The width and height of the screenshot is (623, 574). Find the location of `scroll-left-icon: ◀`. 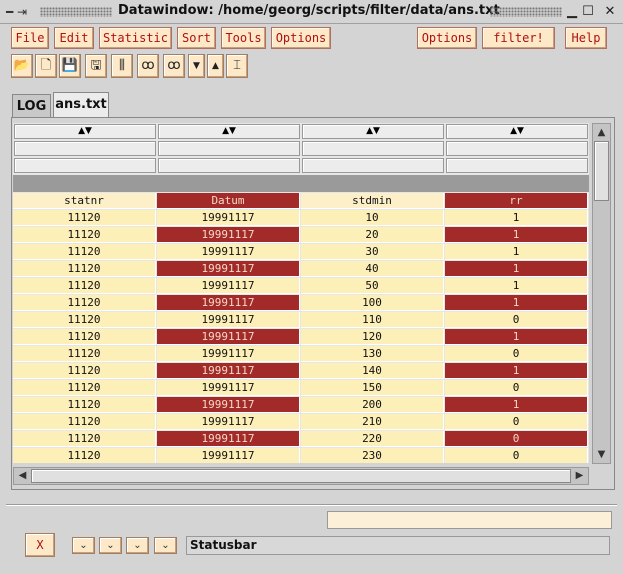

scroll-left-icon: ◀ is located at coordinates (22, 476).